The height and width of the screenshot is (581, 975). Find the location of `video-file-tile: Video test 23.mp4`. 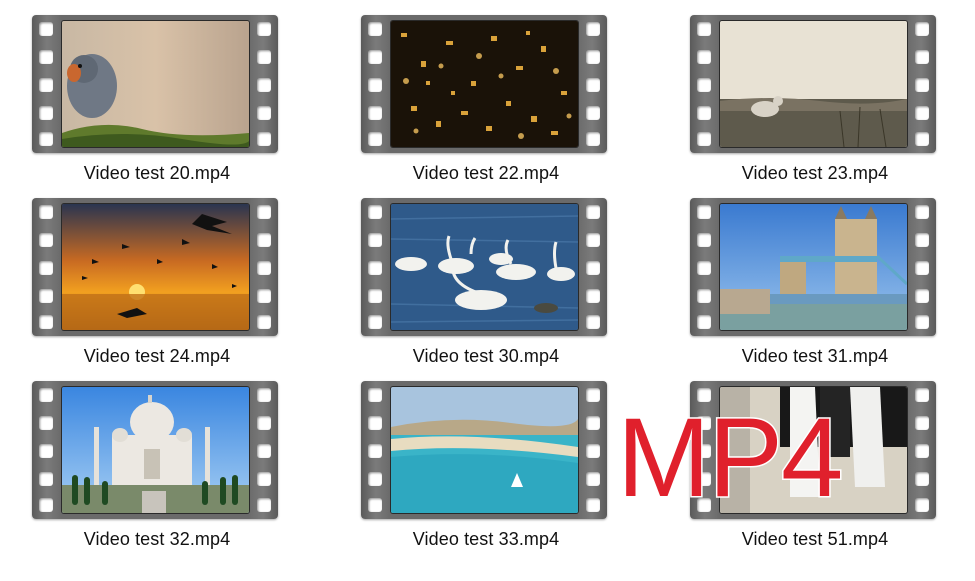

video-file-tile: Video test 23.mp4 is located at coordinates (813, 102).